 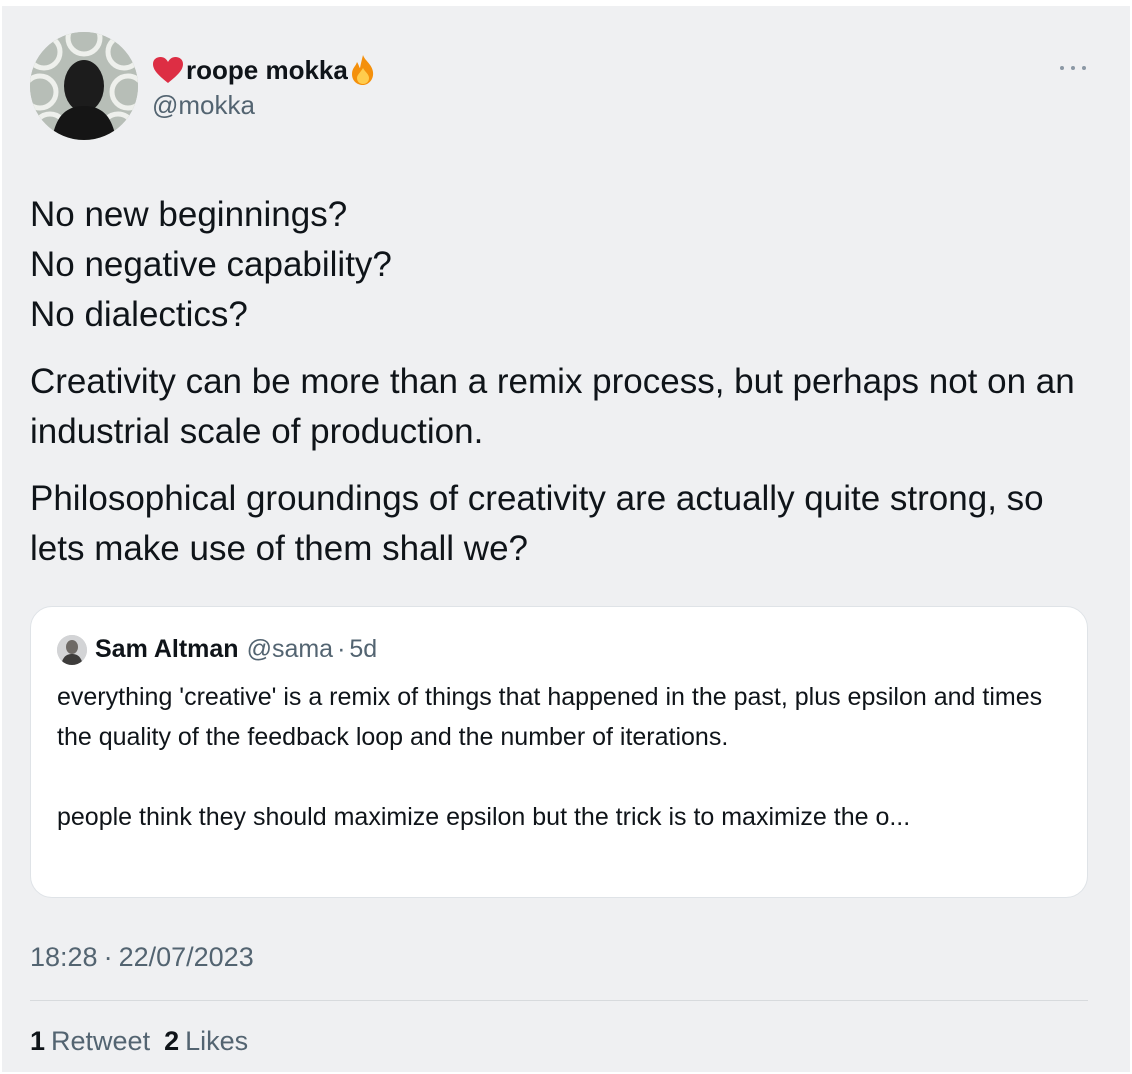 What do you see at coordinates (290, 649) in the screenshot?
I see `quoted-author-handle: @sama` at bounding box center [290, 649].